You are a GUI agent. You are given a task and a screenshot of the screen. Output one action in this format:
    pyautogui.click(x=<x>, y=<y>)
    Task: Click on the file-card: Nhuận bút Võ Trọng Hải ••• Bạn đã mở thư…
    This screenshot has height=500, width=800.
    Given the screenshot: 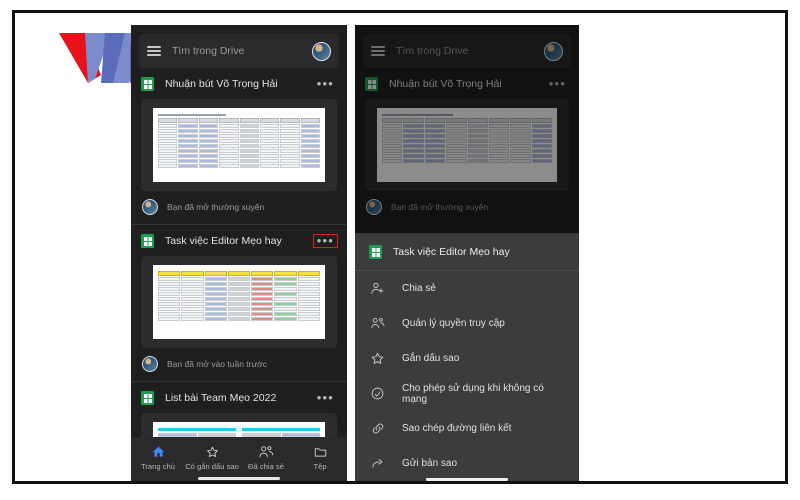 What is the action you would take?
    pyautogui.click(x=239, y=146)
    